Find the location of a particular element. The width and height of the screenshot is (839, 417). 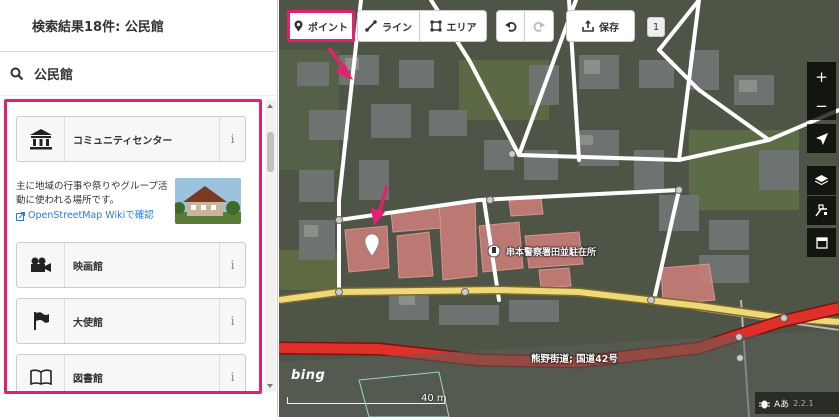

preset-label: 図書館 is located at coordinates (88, 379).